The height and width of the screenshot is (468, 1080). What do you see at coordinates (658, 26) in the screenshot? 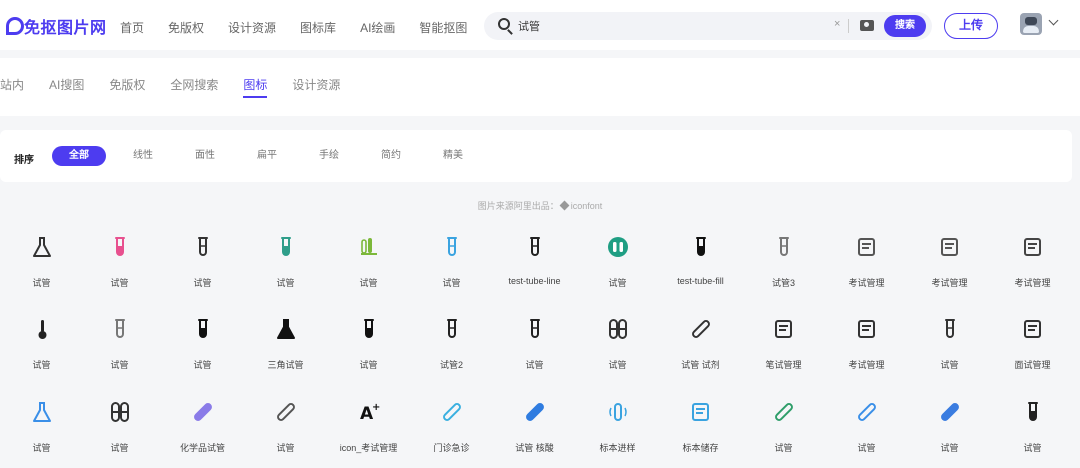
I see `search-input` at bounding box center [658, 26].